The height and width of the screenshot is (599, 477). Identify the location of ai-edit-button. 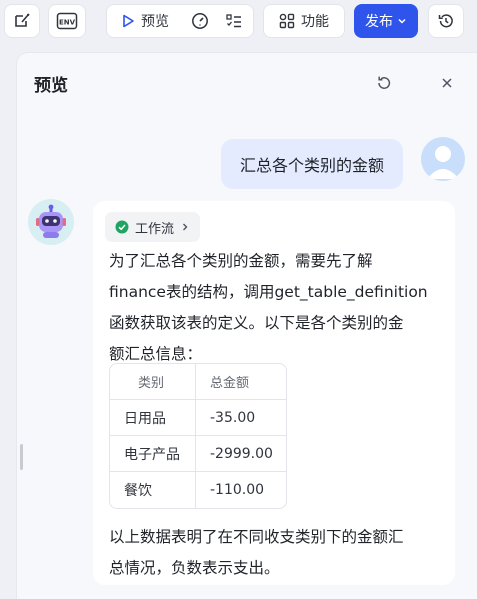
(22, 21).